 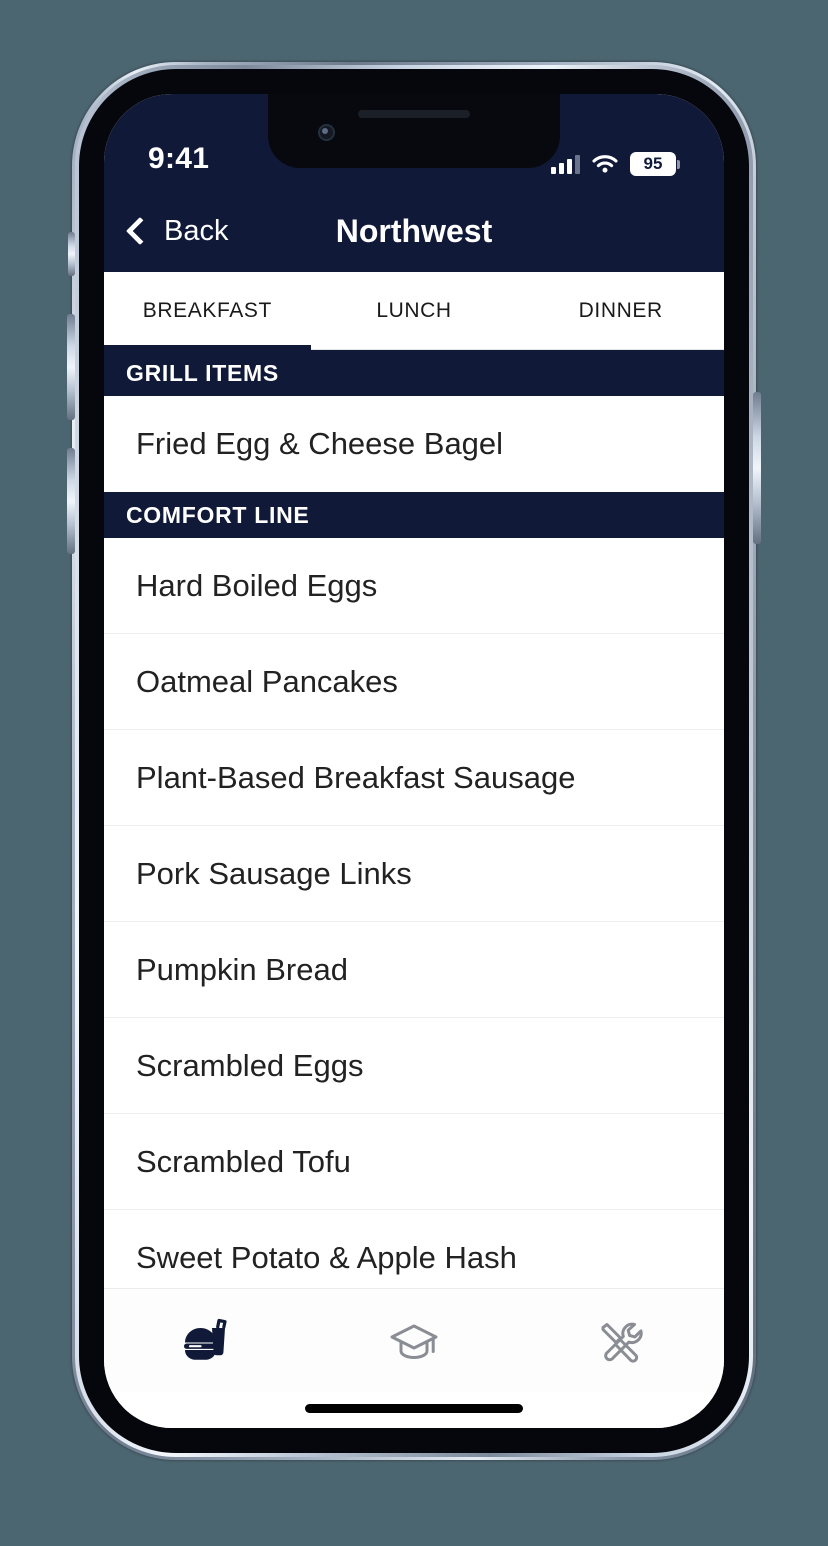 What do you see at coordinates (414, 231) in the screenshot?
I see `navigation-bar: Back Northwest` at bounding box center [414, 231].